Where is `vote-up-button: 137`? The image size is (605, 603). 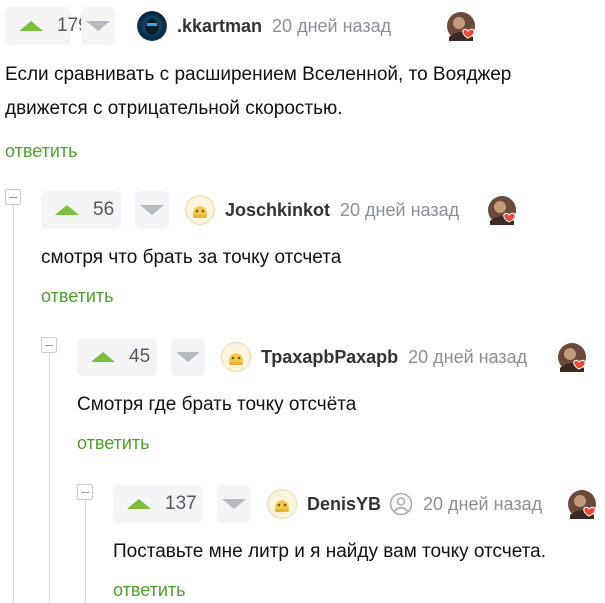 vote-up-button: 137 is located at coordinates (158, 504).